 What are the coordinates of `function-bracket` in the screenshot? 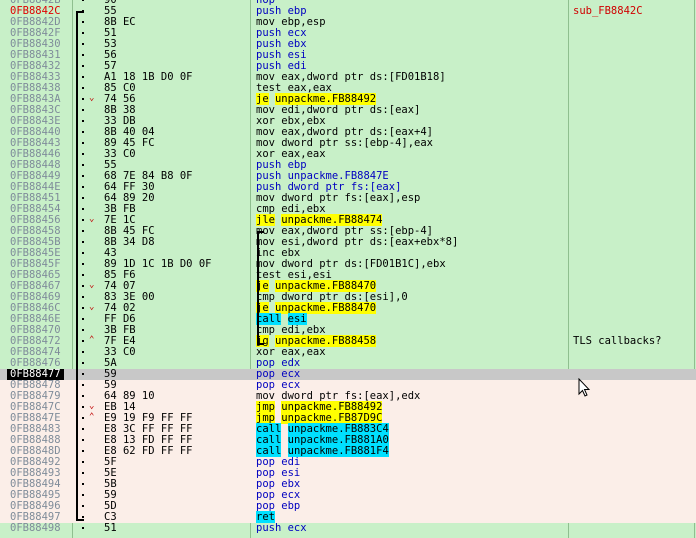 It's located at (80, 266).